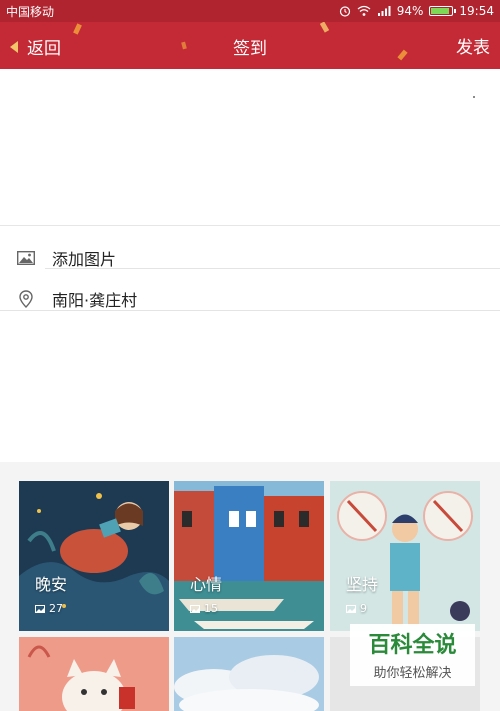 This screenshot has width=500, height=711. I want to click on theme-name: 坚持, so click(362, 584).